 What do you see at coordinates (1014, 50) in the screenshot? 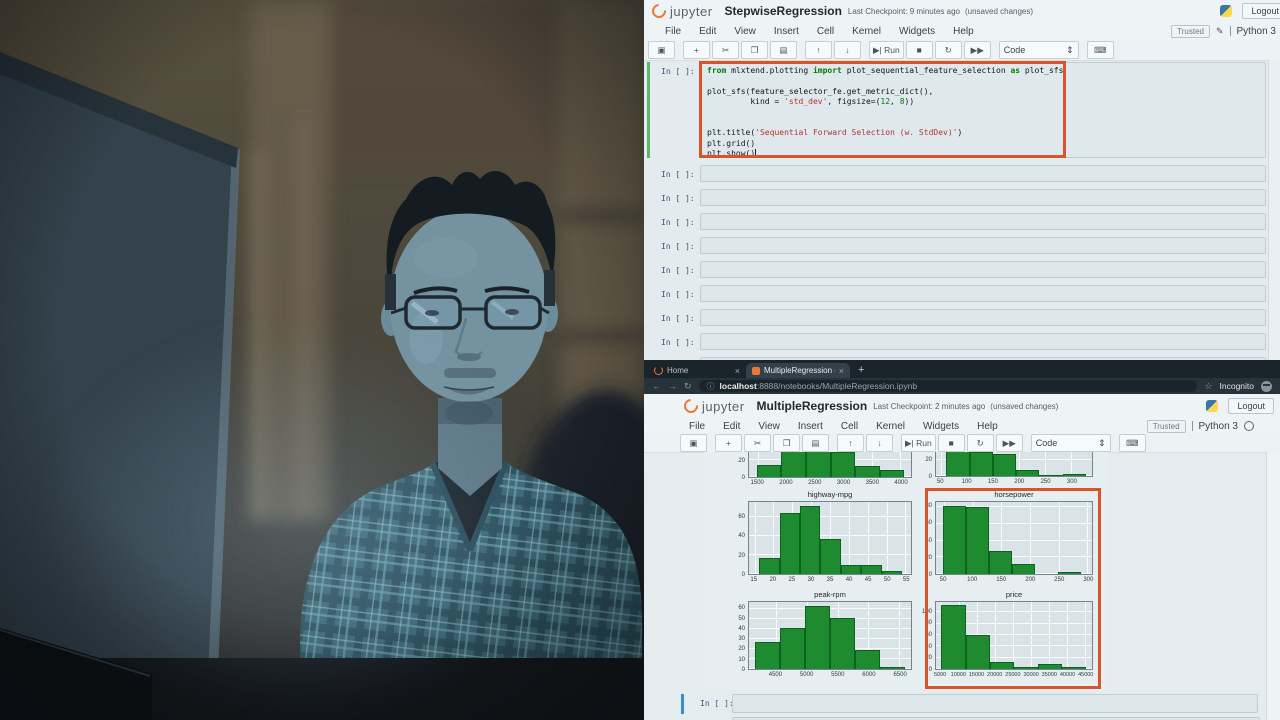
I see `cell-type-value: Code` at bounding box center [1014, 50].